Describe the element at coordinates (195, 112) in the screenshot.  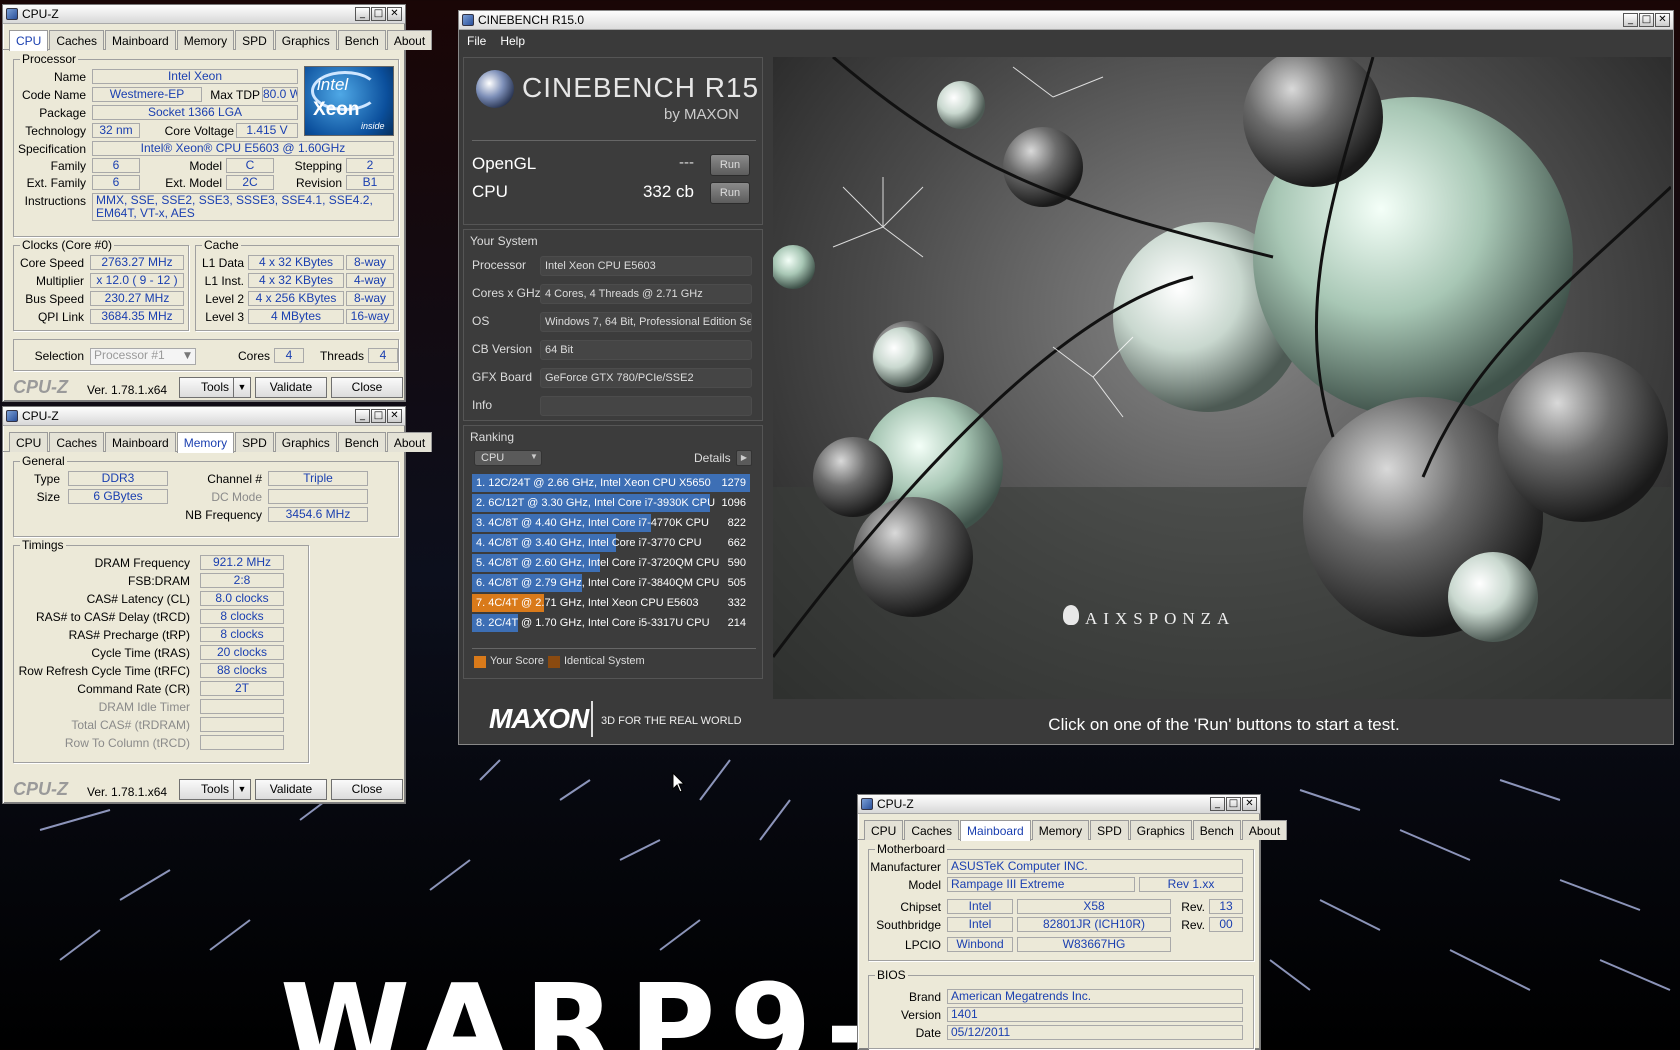
I see `package-field: Socket 1366 LGA` at that location.